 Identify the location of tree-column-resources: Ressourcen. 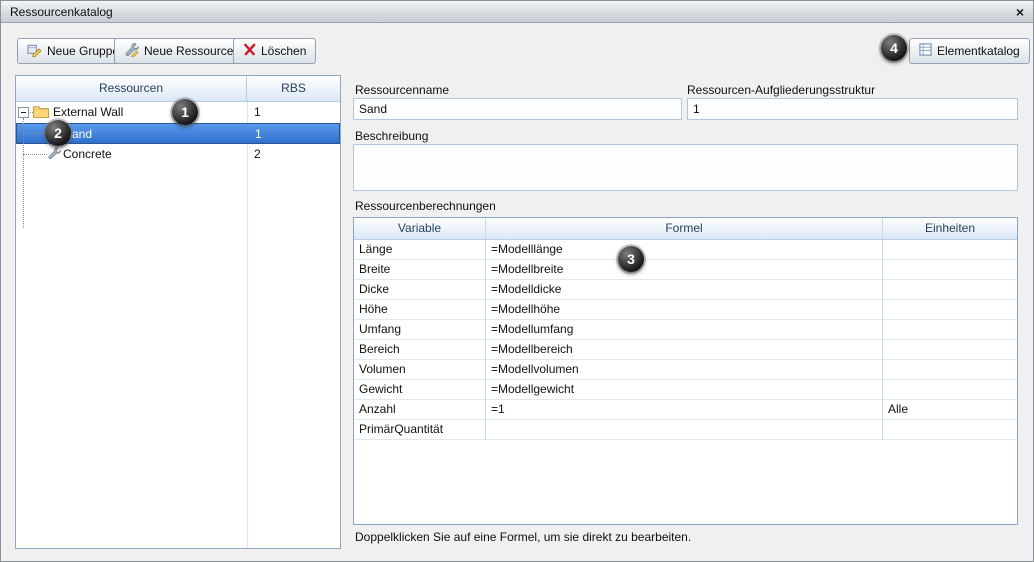
(131, 88).